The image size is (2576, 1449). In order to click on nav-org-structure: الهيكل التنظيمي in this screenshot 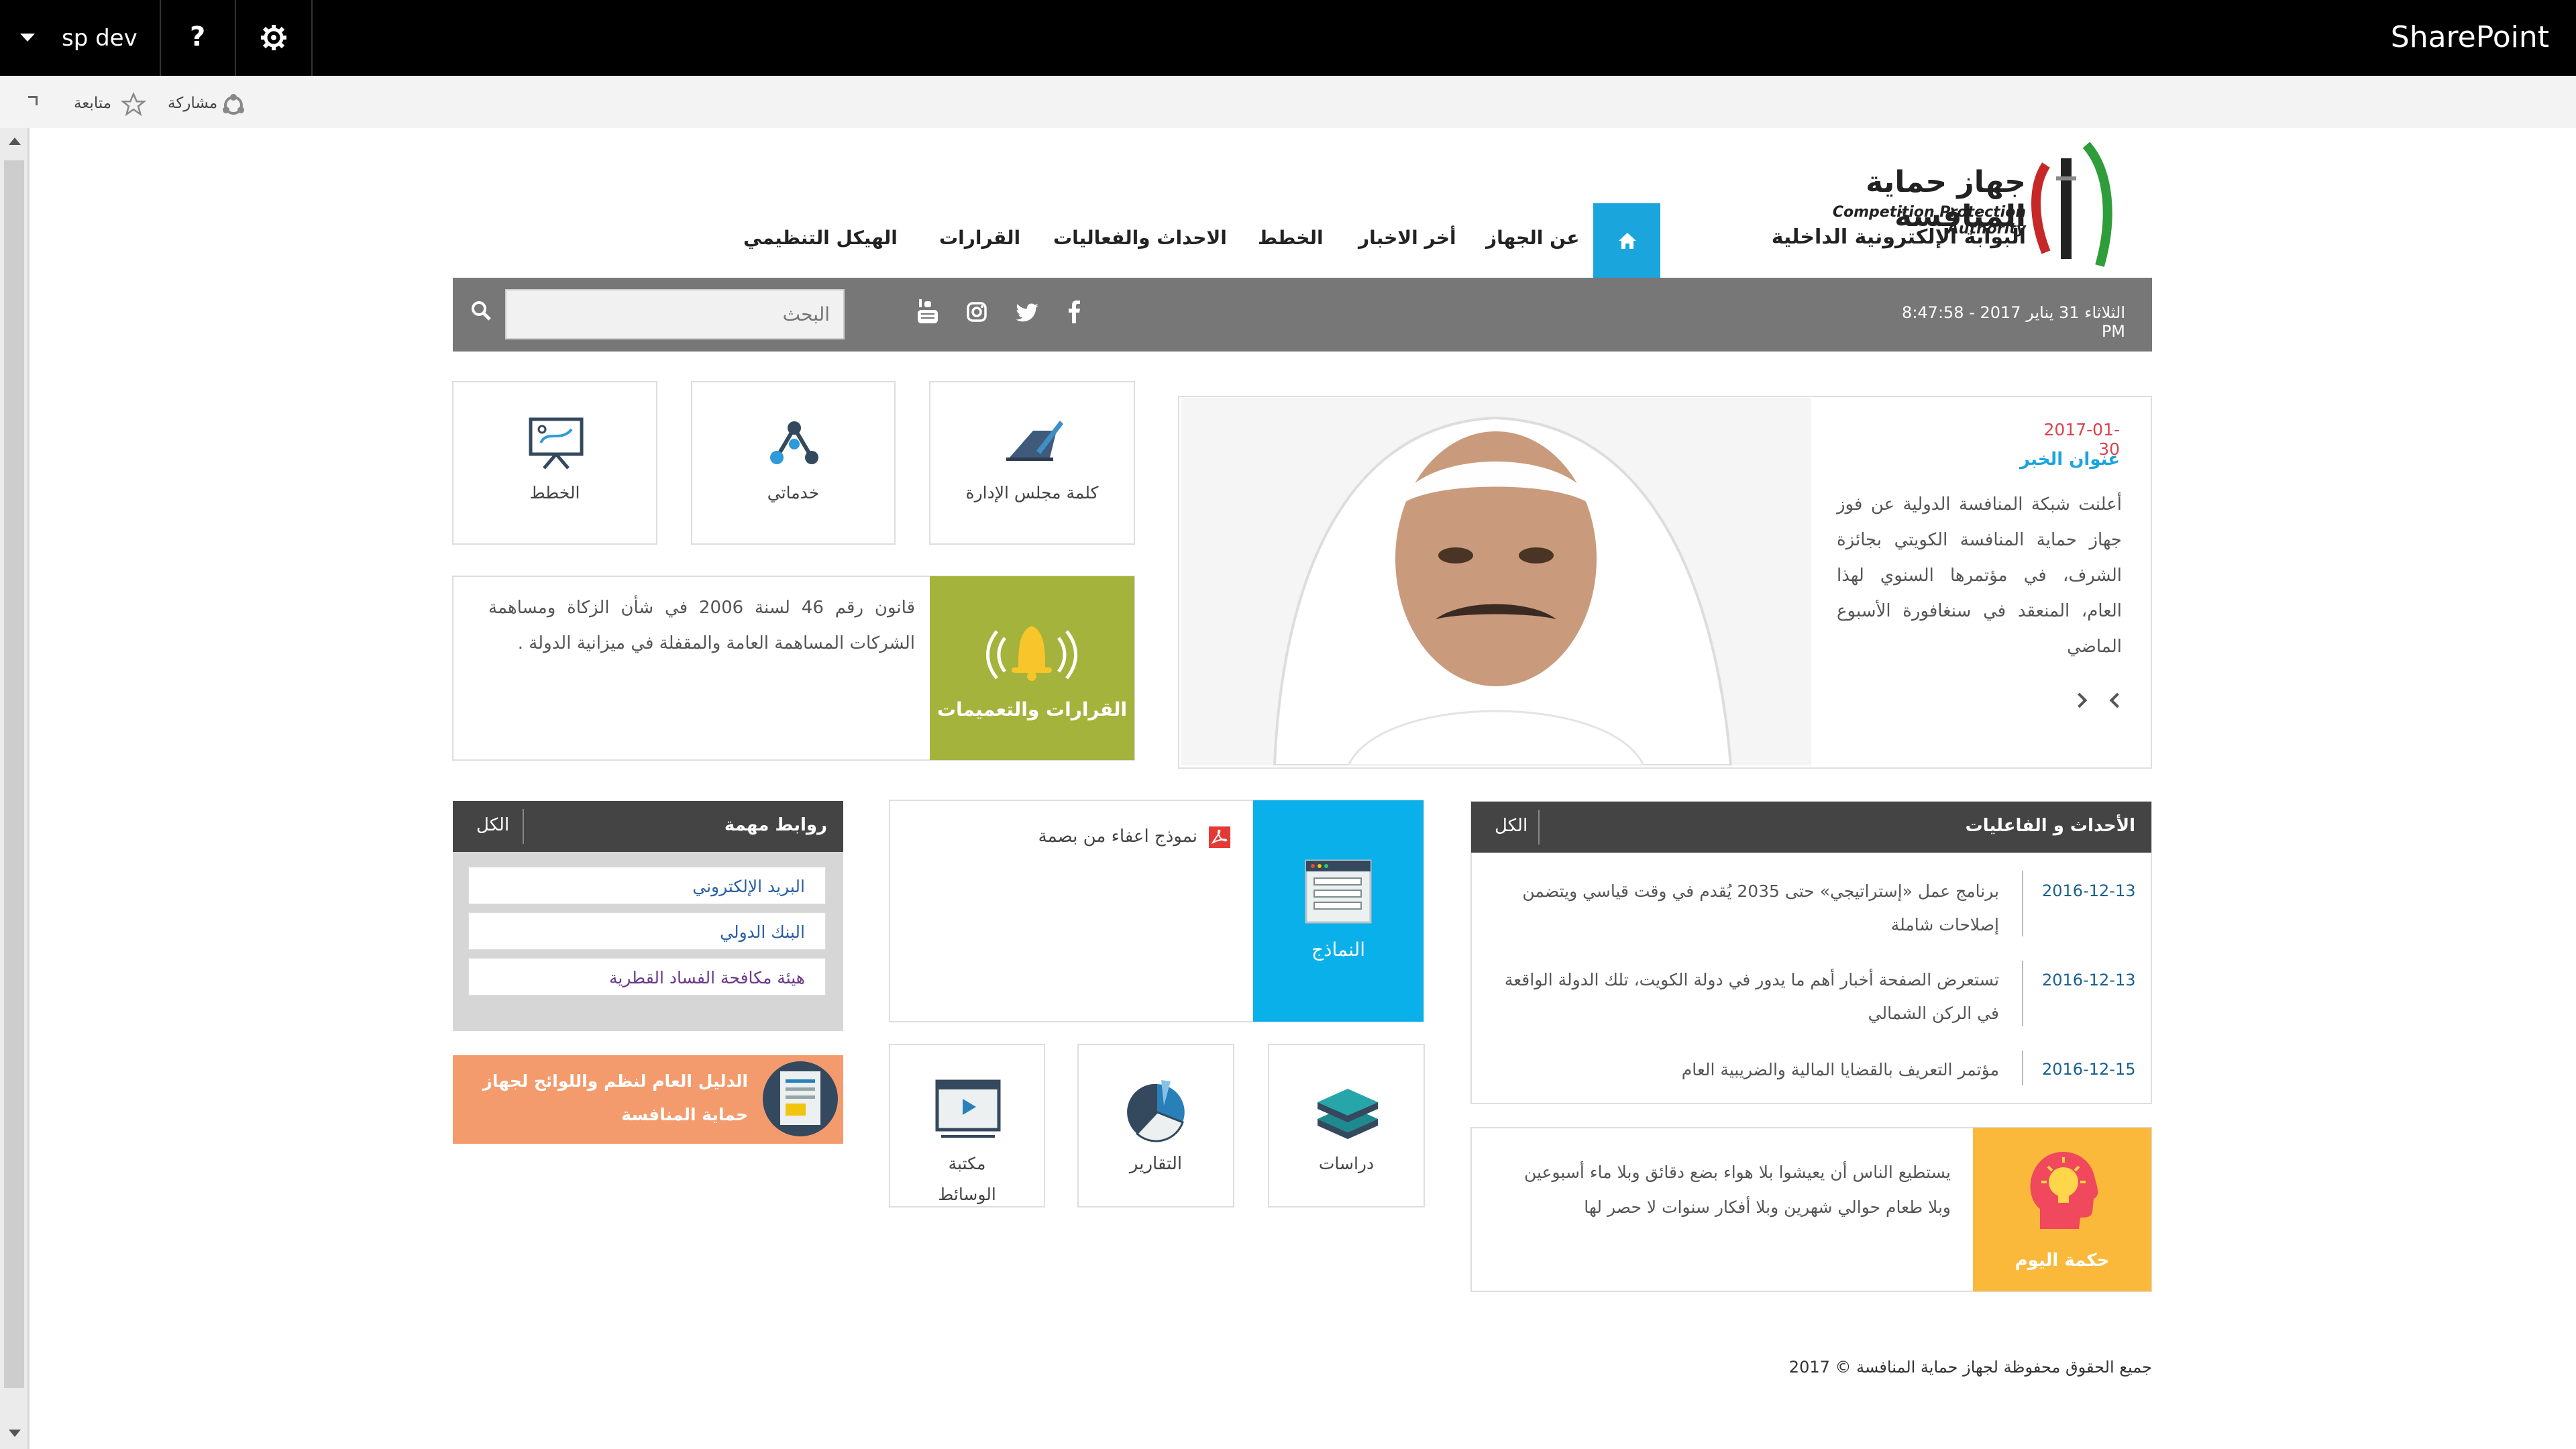, I will do `click(820, 238)`.